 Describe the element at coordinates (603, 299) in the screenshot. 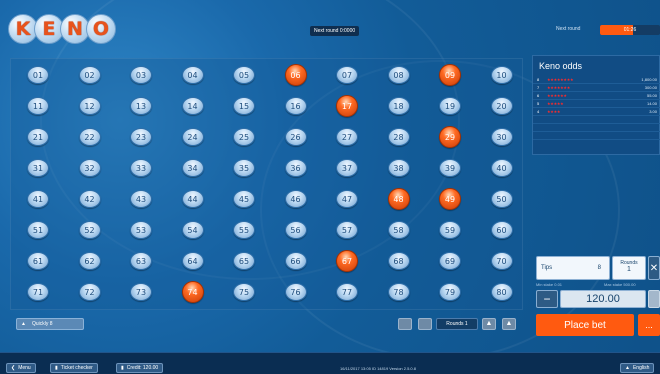

I see `stake-field: 120.00` at that location.